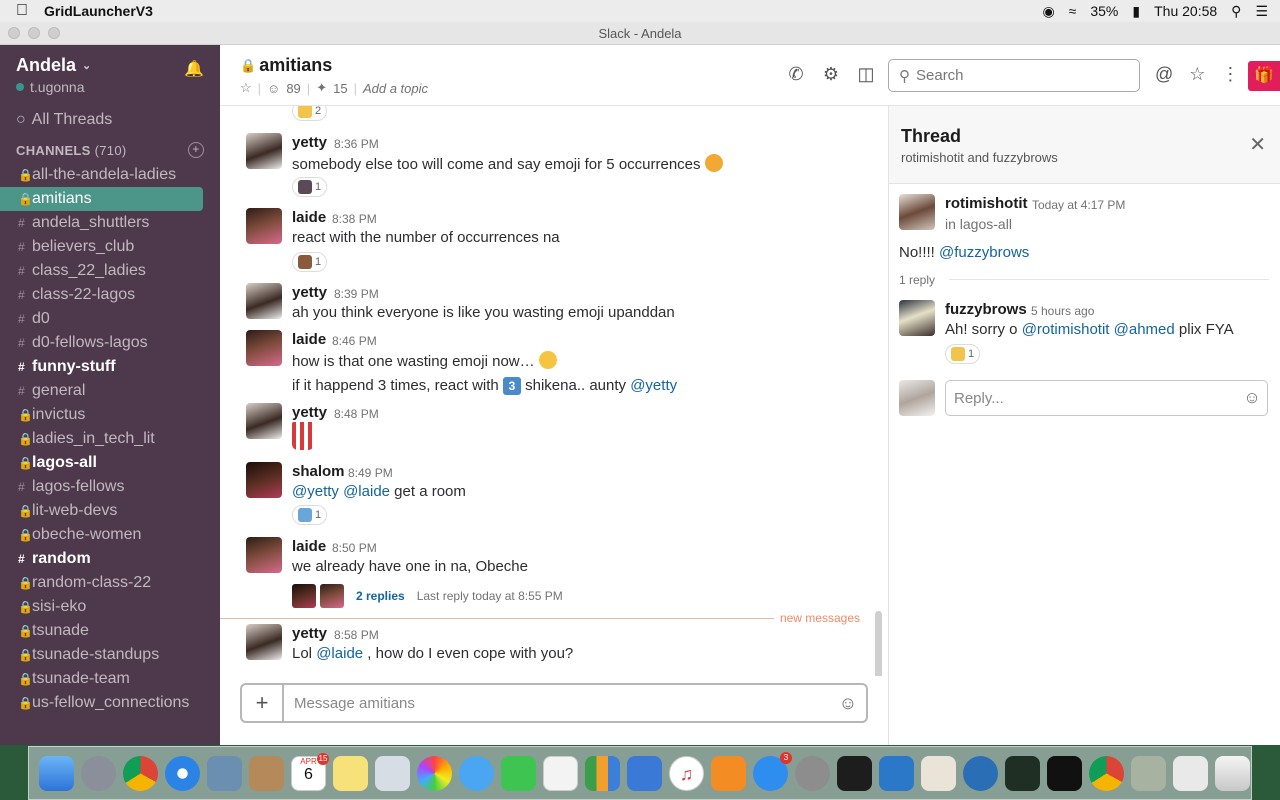  Describe the element at coordinates (1257, 144) in the screenshot. I see `close-icon: ✕` at that location.